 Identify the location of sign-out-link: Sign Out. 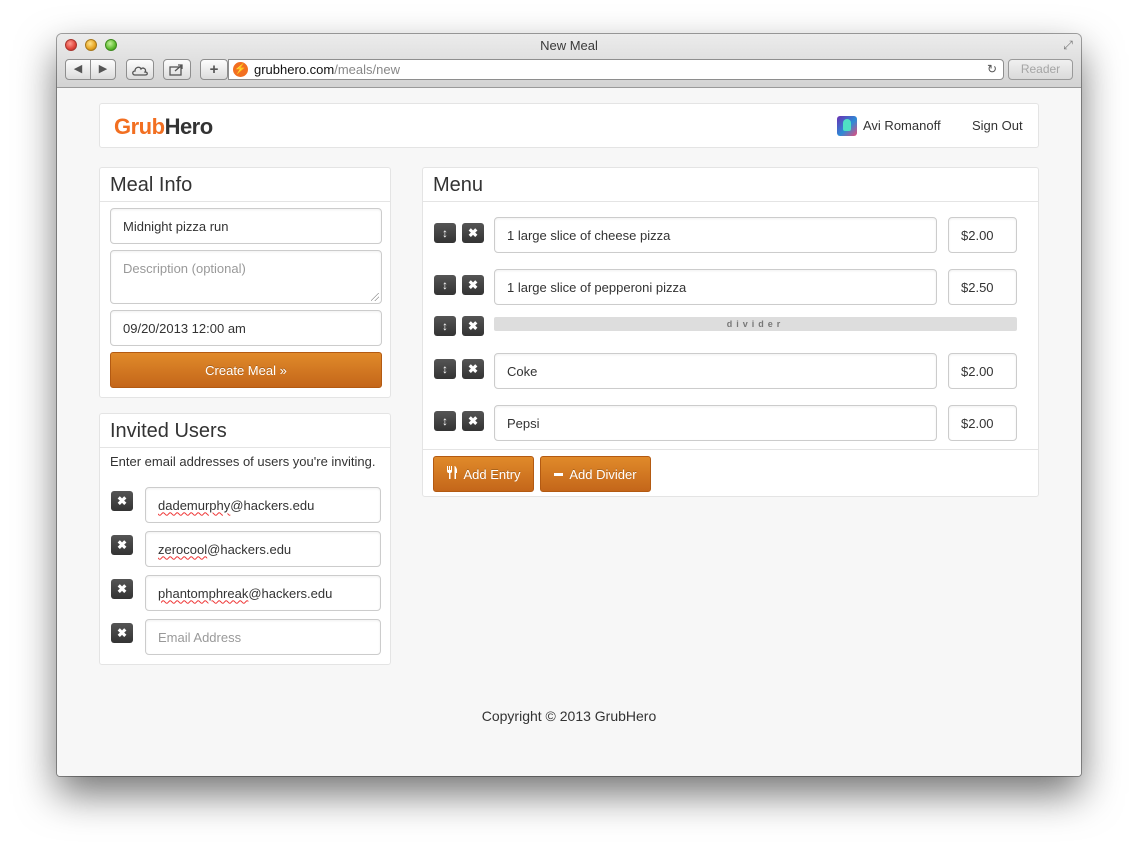
(997, 125).